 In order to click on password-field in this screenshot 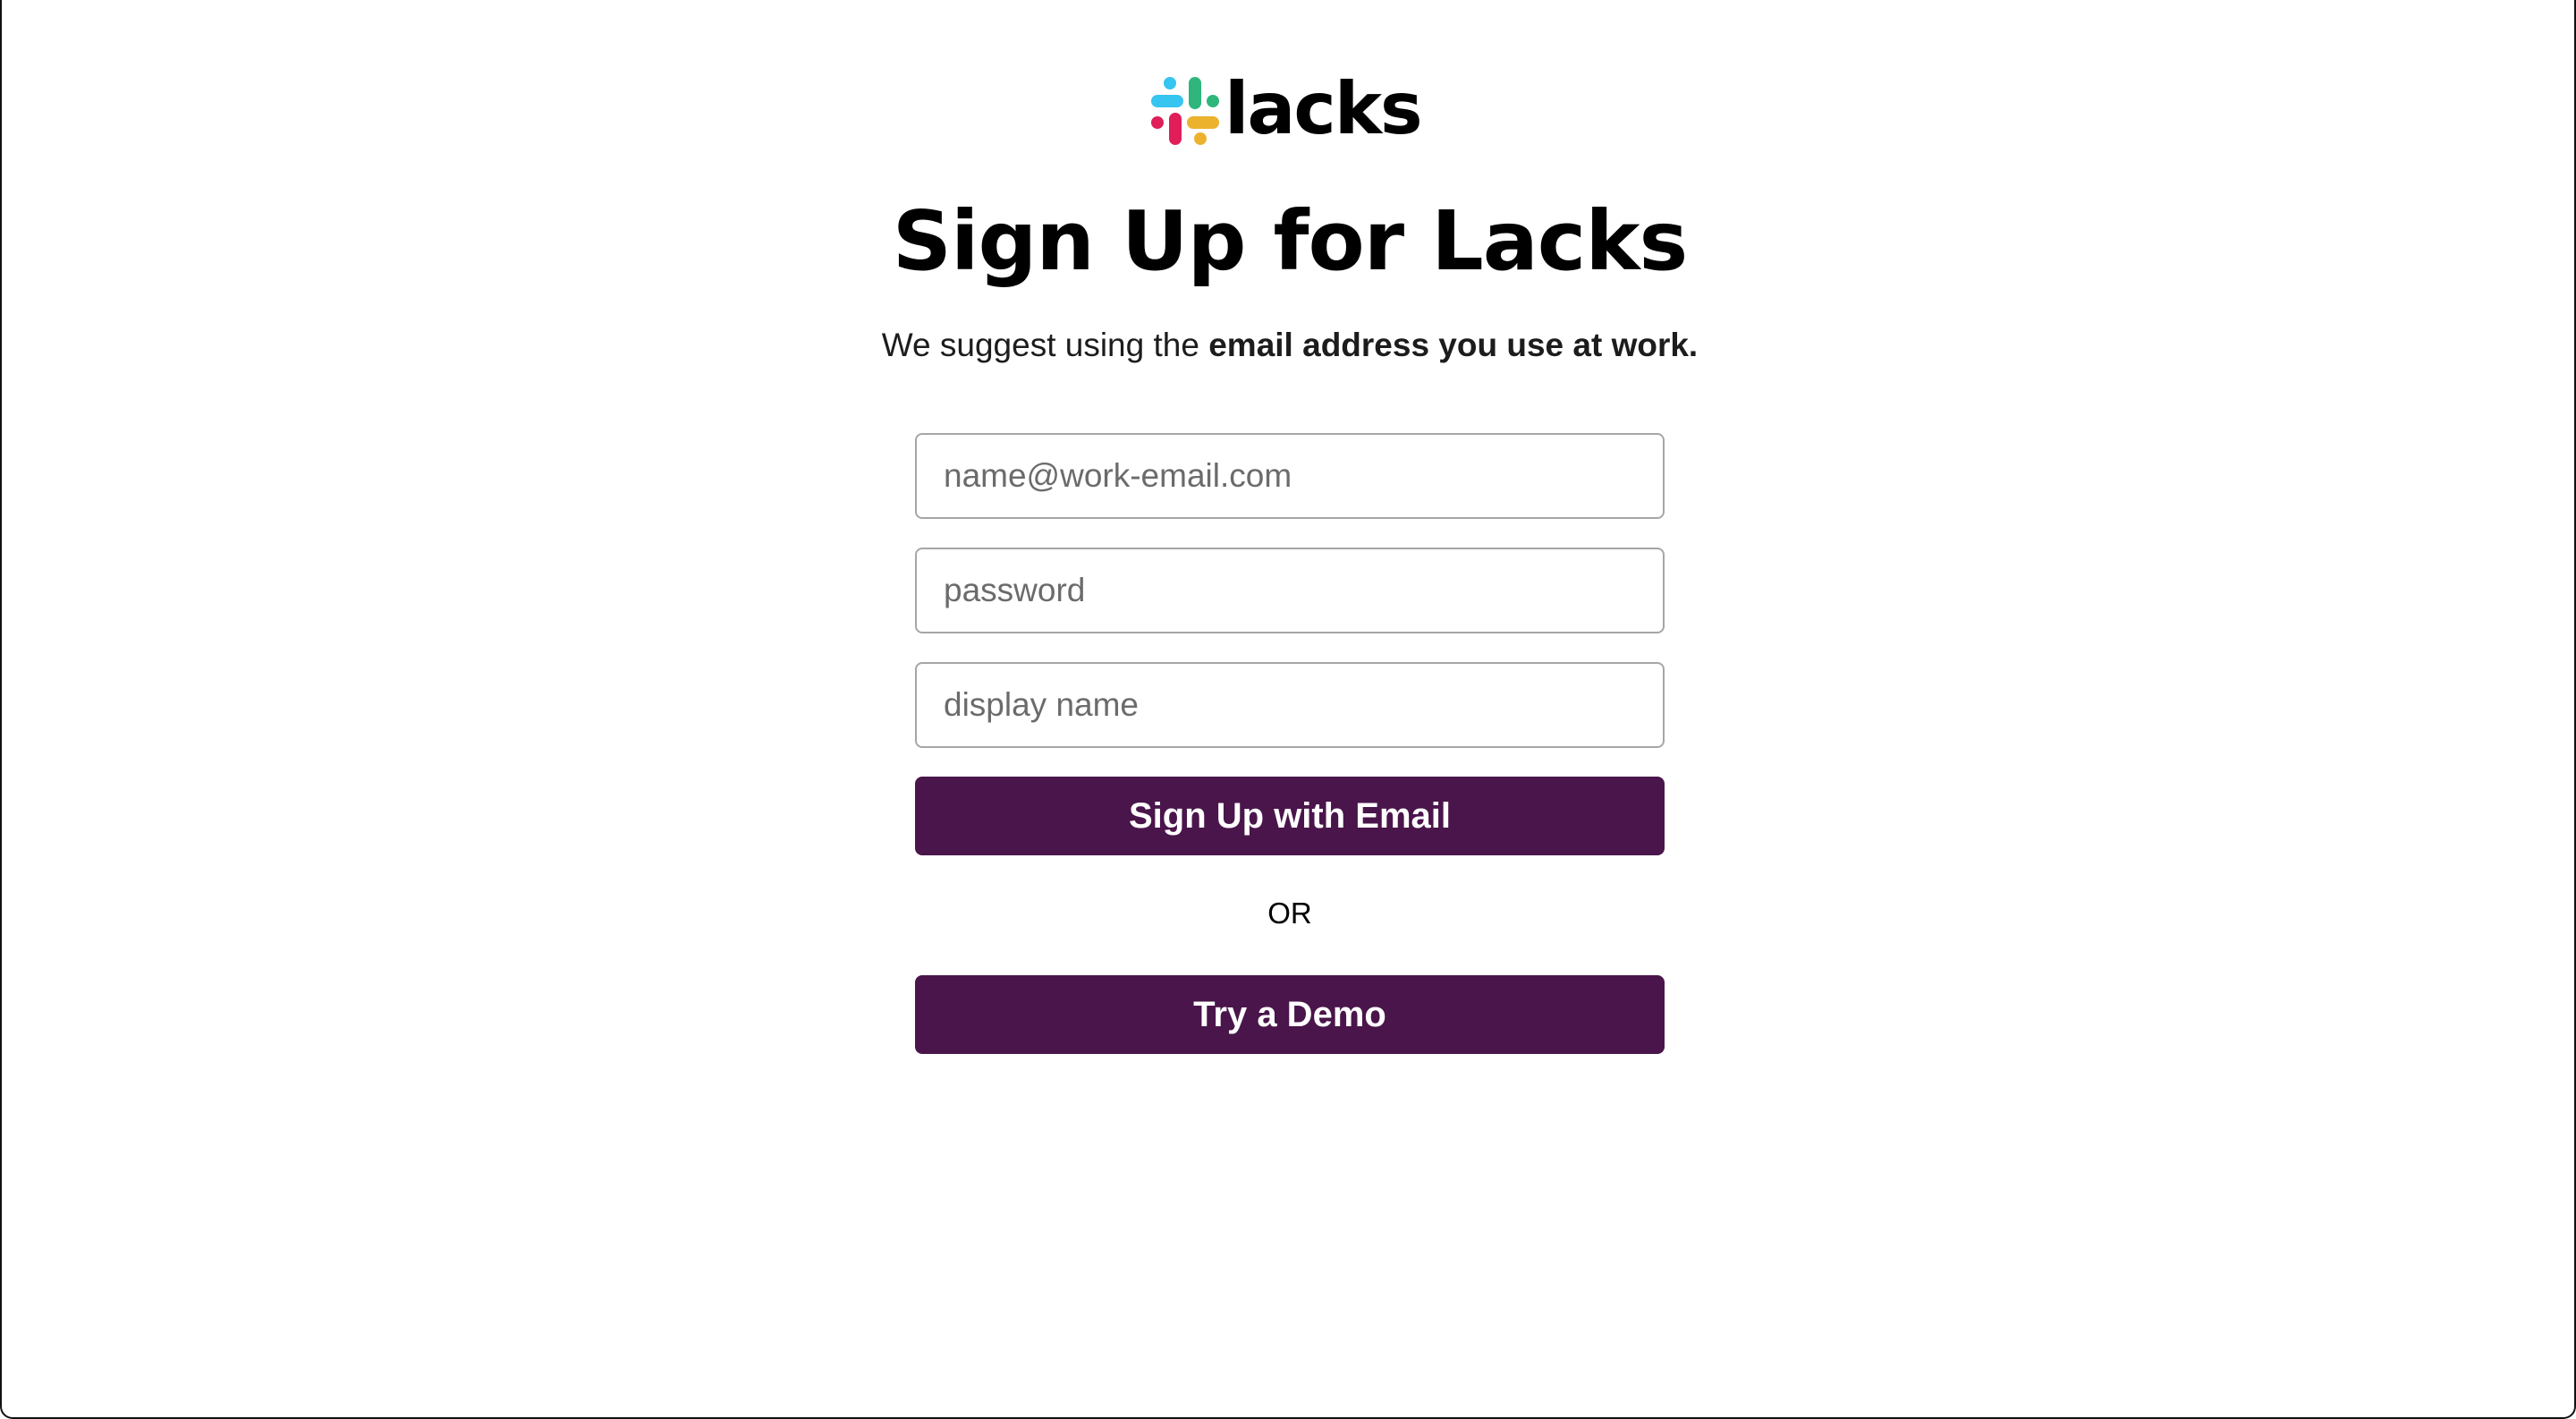, I will do `click(1290, 590)`.